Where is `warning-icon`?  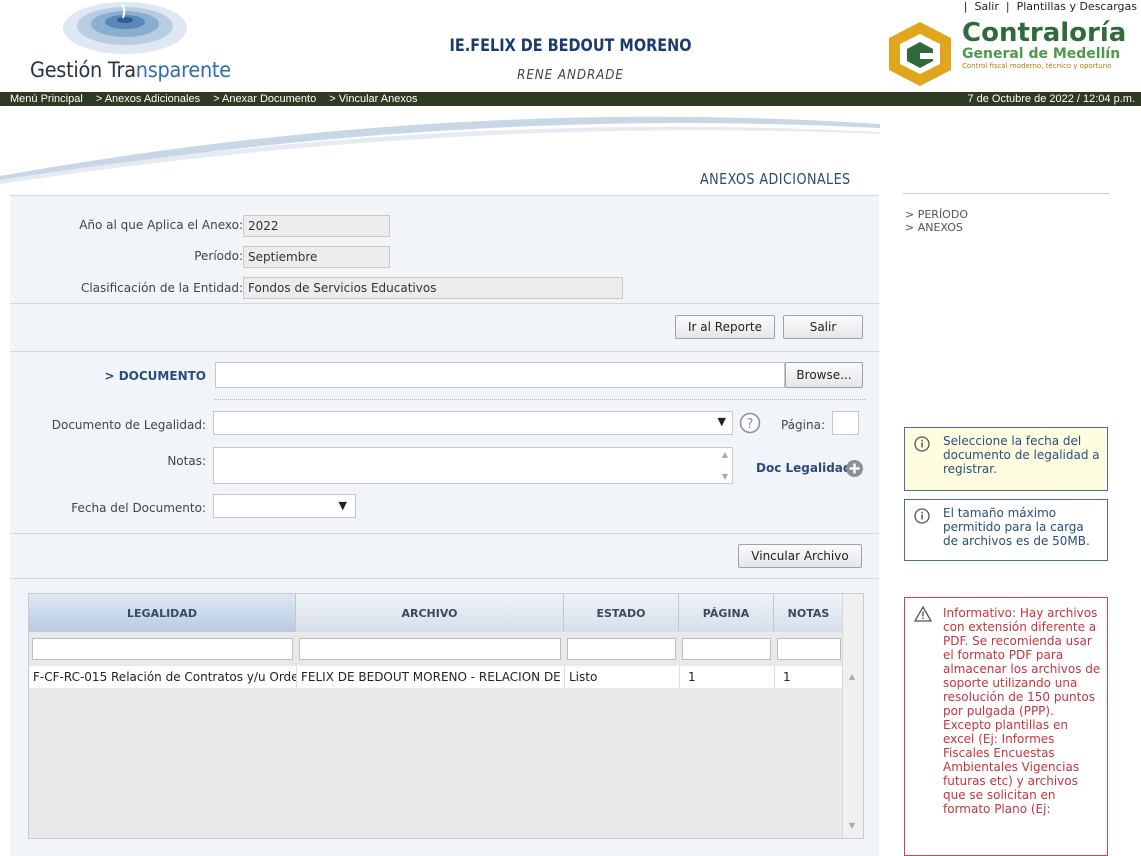 warning-icon is located at coordinates (923, 614).